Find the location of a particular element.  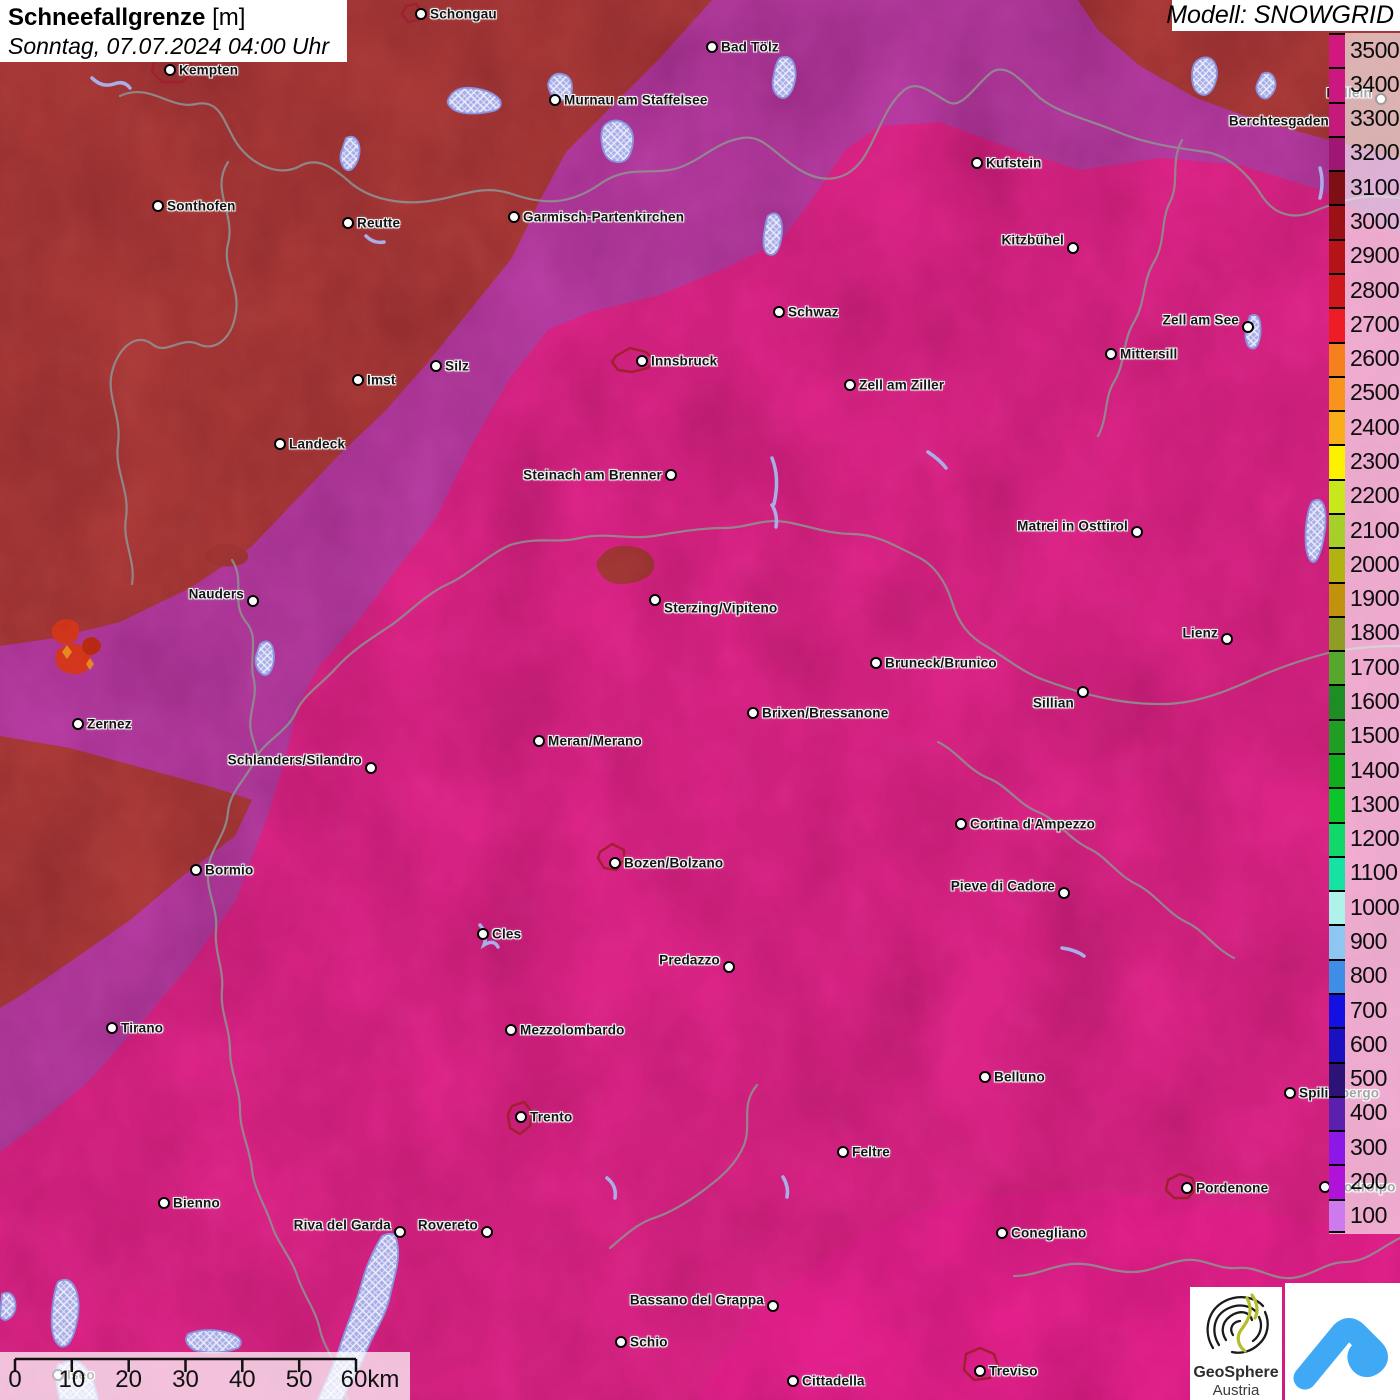

city-label: Schio is located at coordinates (649, 1342).